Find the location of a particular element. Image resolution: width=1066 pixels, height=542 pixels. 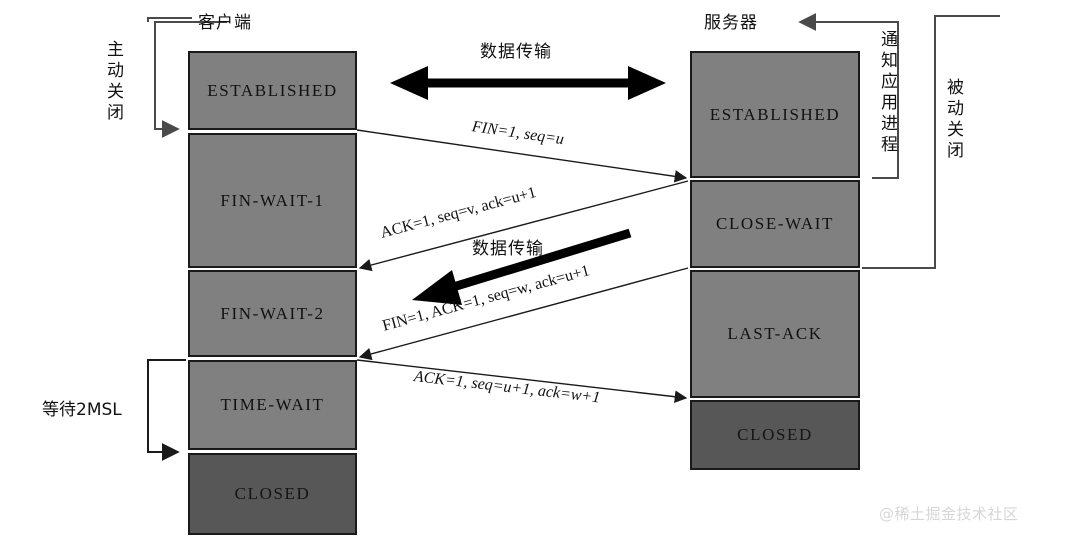

client-title-leader is located at coordinates (169, 19).